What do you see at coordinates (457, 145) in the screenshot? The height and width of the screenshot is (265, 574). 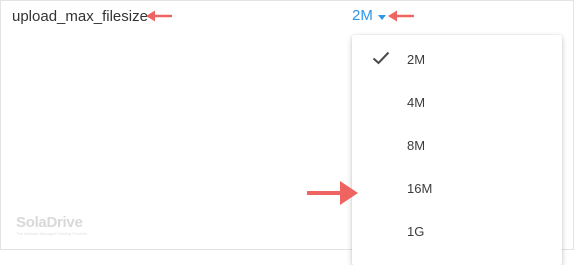 I see `option-8m: 8M` at bounding box center [457, 145].